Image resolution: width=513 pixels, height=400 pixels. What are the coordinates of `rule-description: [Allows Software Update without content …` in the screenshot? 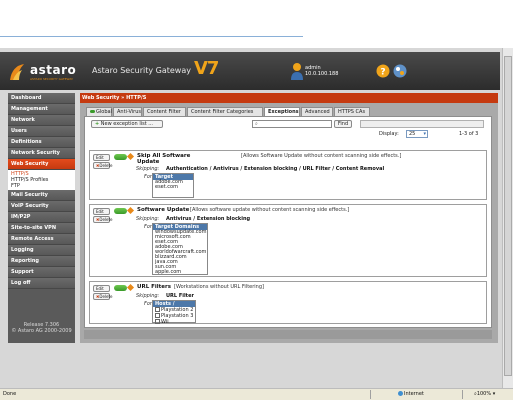 It's located at (321, 156).